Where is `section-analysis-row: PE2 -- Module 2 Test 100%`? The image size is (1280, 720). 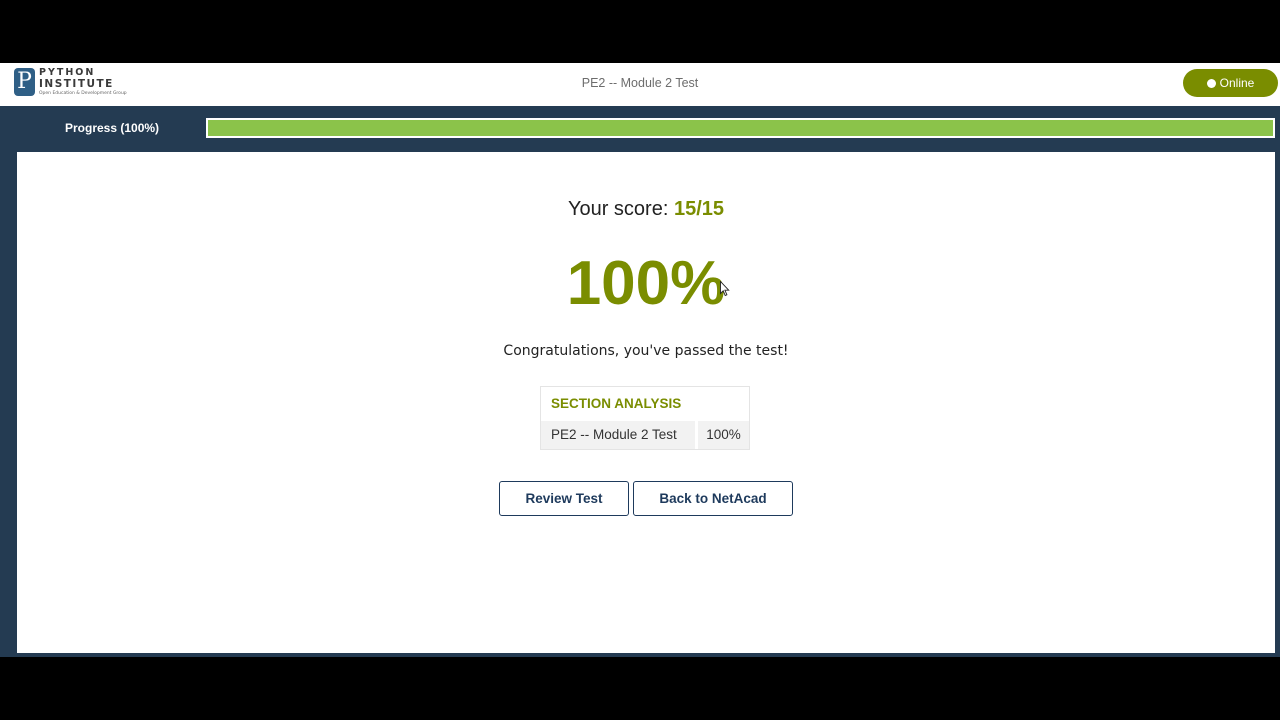
section-analysis-row: PE2 -- Module 2 Test 100% is located at coordinates (645, 435).